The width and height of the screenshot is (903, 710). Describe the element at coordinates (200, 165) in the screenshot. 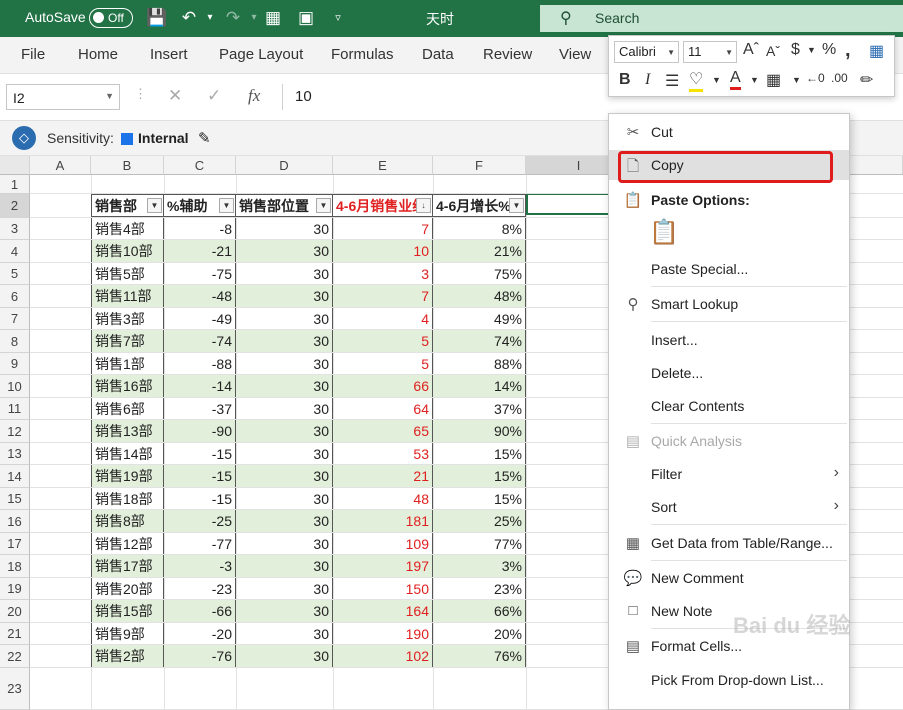

I see `column-header-c: C` at that location.